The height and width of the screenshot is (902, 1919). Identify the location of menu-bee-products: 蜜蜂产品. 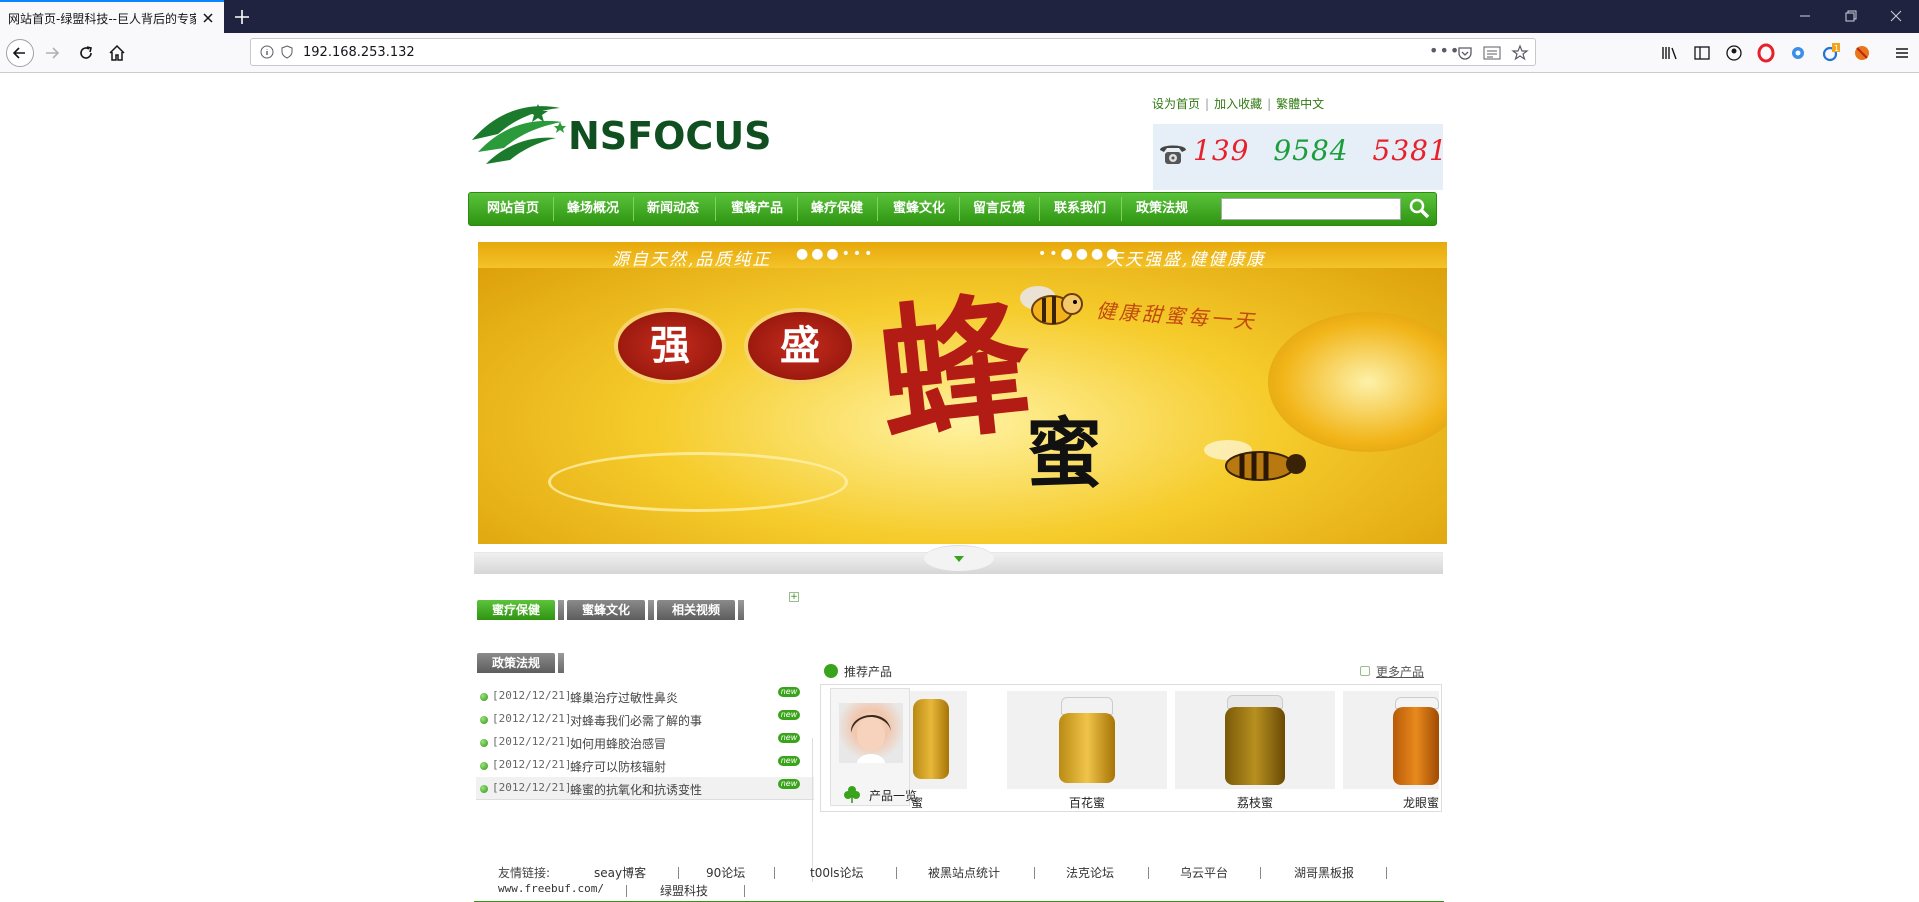
(757, 209).